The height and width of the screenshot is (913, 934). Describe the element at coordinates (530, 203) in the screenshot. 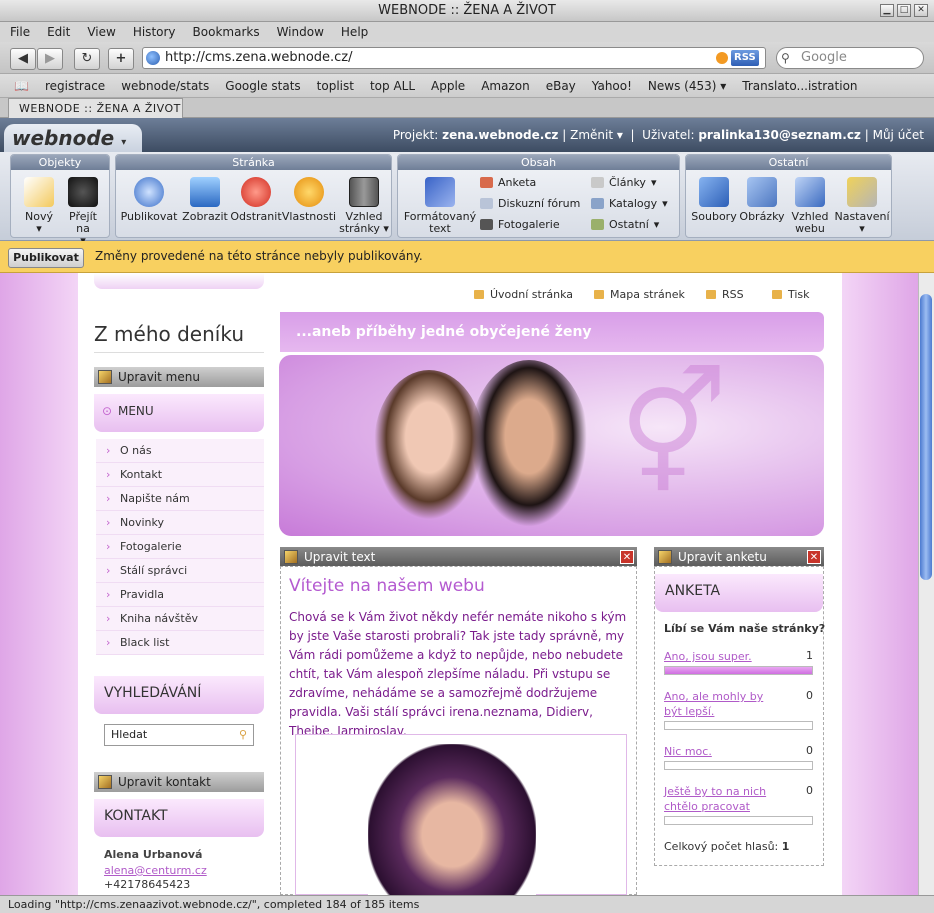

I see `forum-tool: Diskuzní fórum` at that location.